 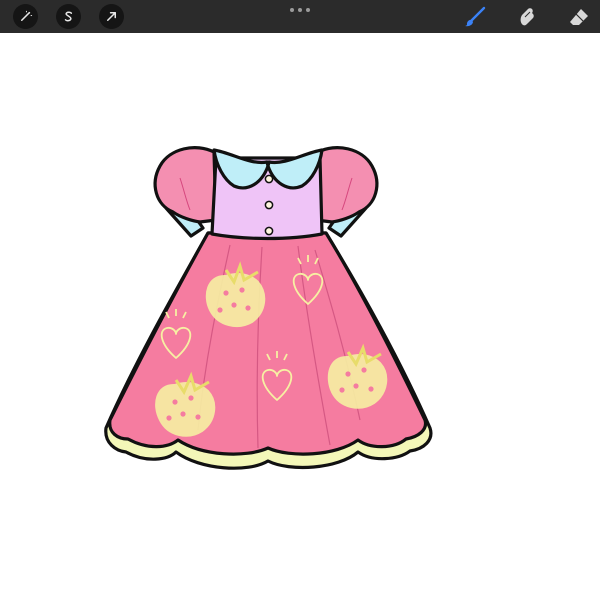 I want to click on eraser-icon, so click(x=579, y=17).